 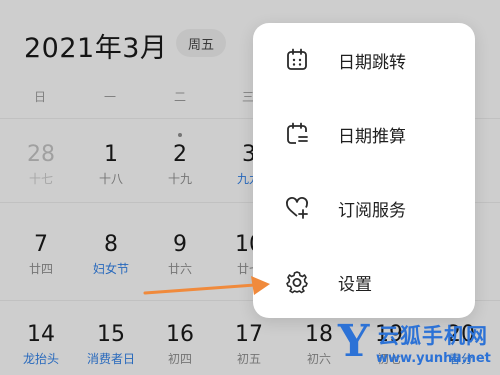 I want to click on menu-item-date-jump: 日期跳转, so click(x=364, y=60).